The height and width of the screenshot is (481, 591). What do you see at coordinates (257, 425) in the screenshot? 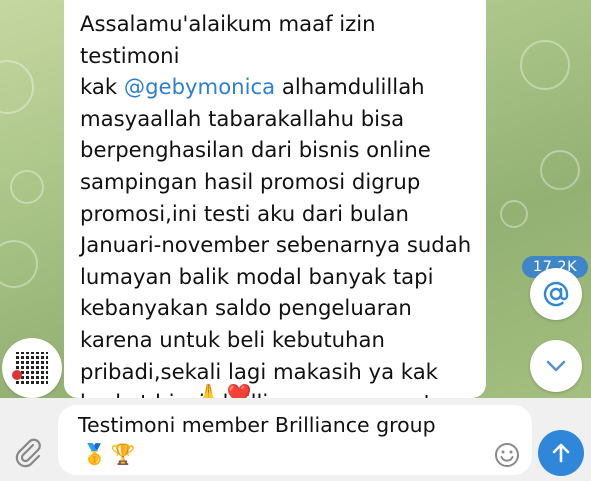
I see `message-input-text: Testimoni member Brilliance group` at bounding box center [257, 425].